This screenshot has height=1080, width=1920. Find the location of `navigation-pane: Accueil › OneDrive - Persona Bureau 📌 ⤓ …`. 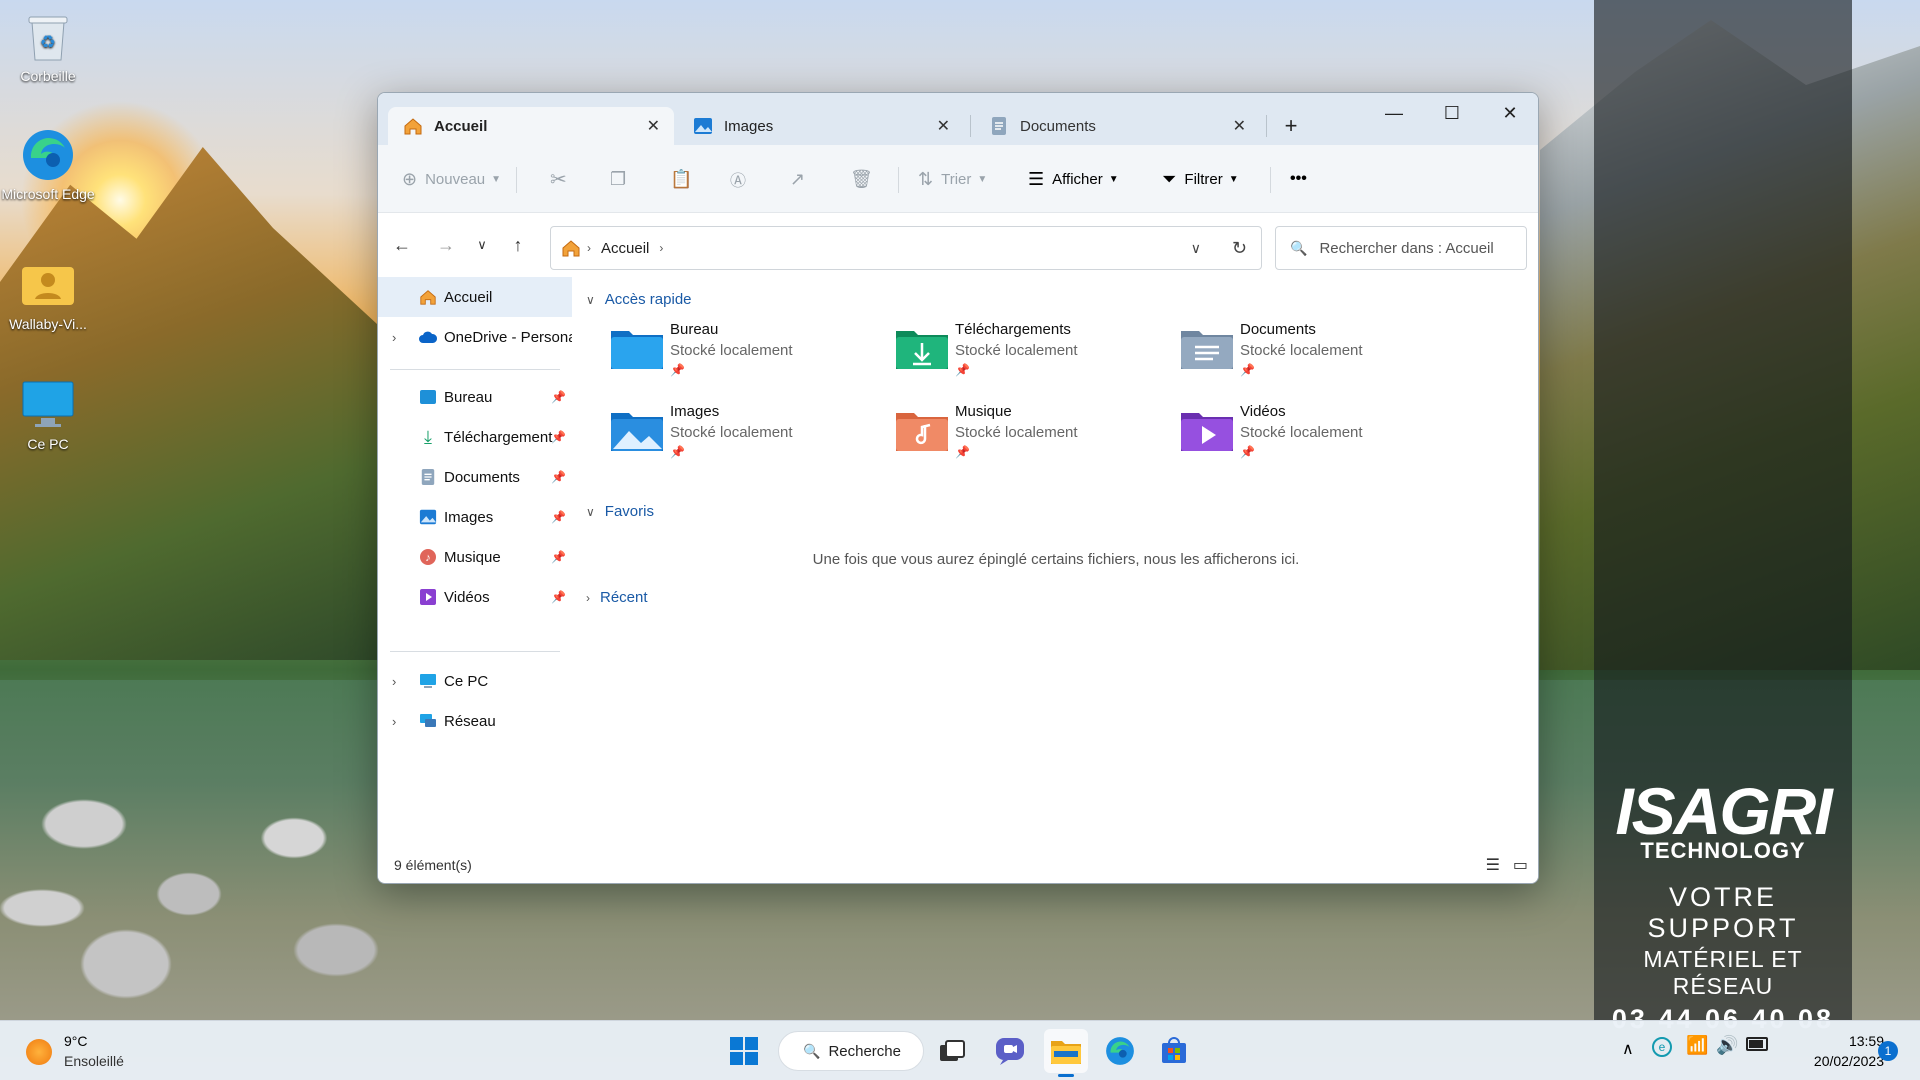

navigation-pane: Accueil › OneDrive - Persona Bureau 📌 ⤓ … is located at coordinates (477, 561).